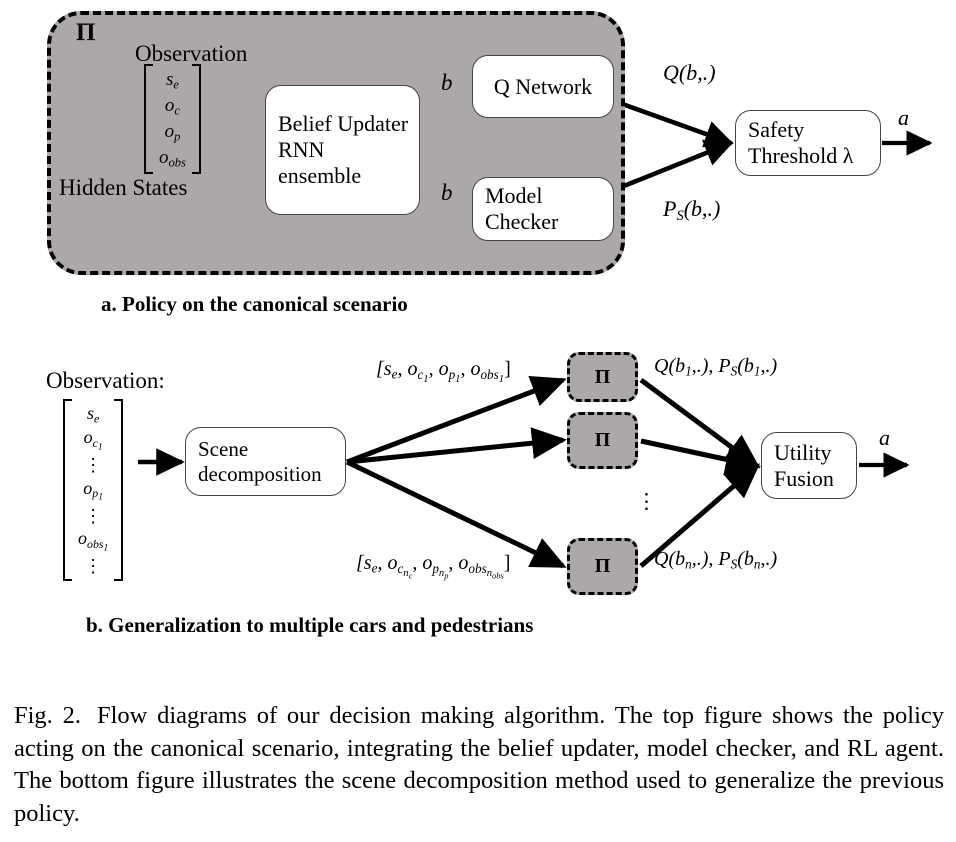 Image resolution: width=956 pixels, height=842 pixels. I want to click on obs-vector-row: op, so click(172, 132).